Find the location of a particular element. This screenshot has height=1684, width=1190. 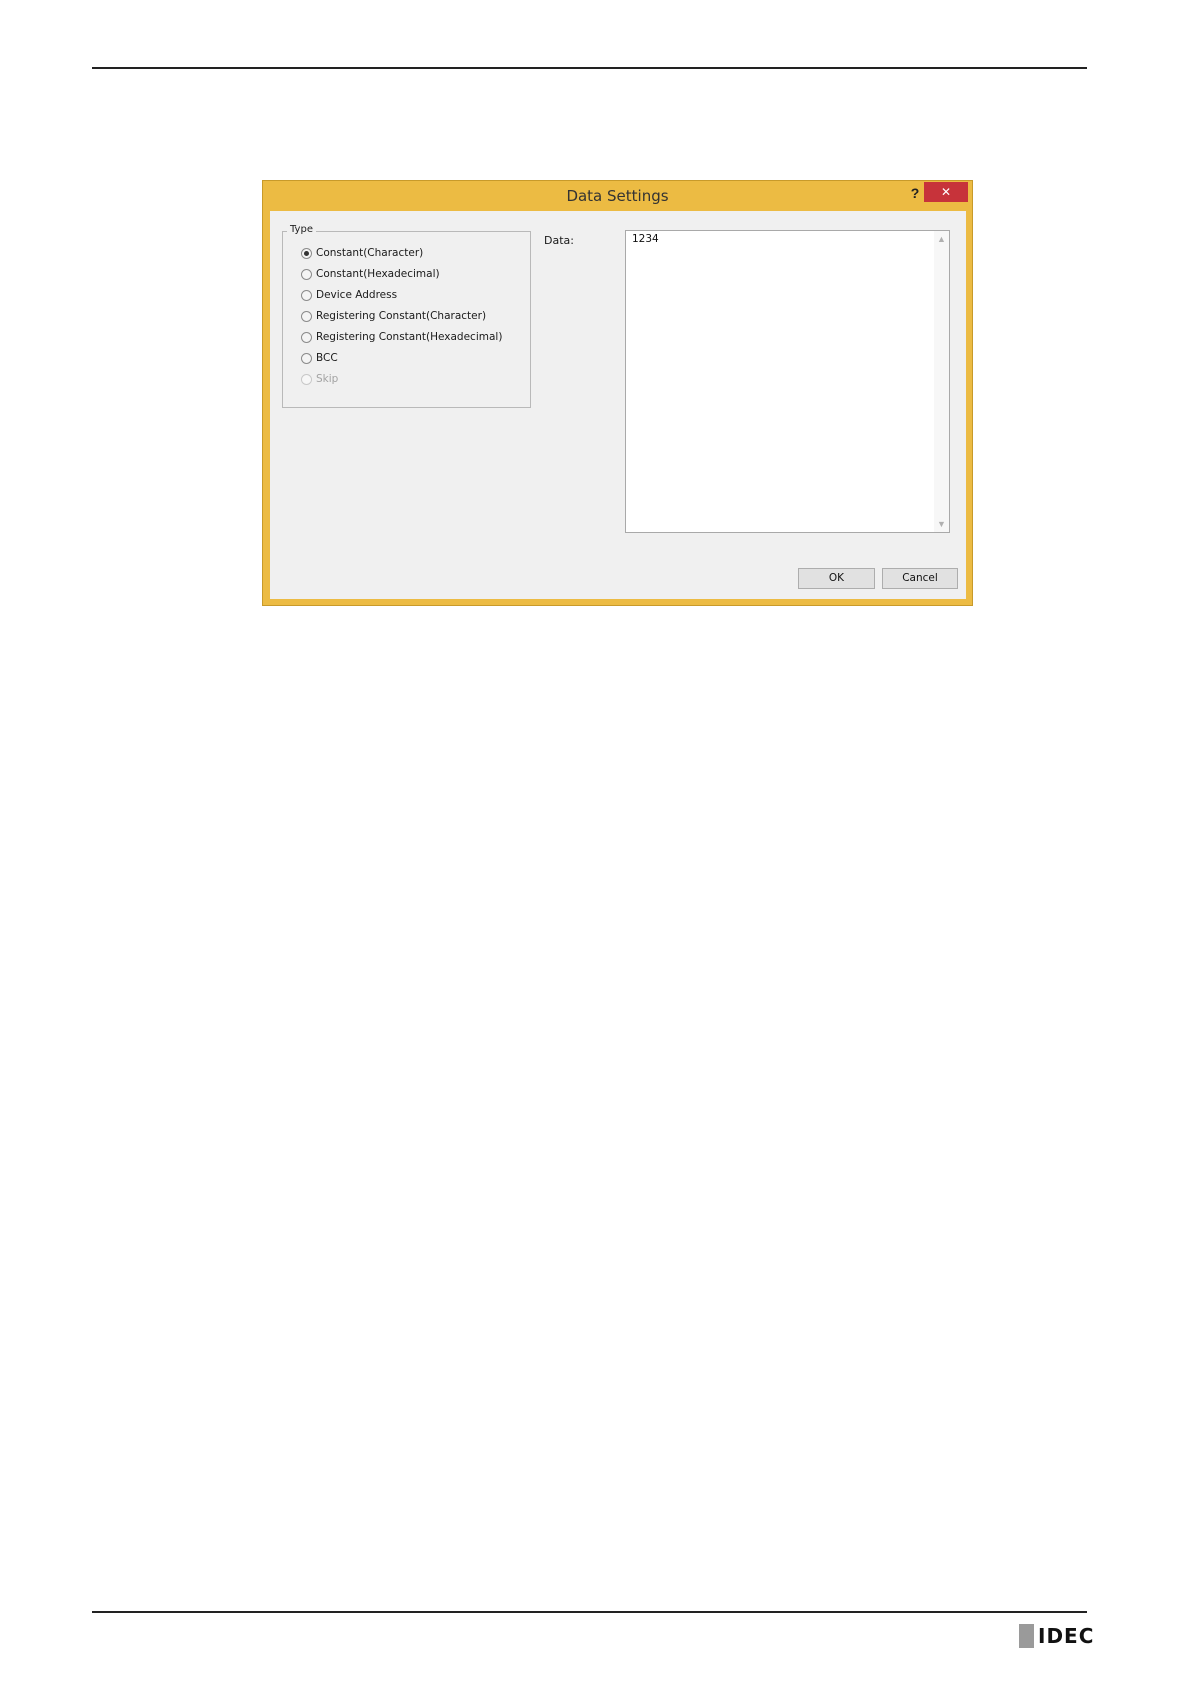

radio-label: Registering Constant(Hexadecimal) is located at coordinates (409, 337).